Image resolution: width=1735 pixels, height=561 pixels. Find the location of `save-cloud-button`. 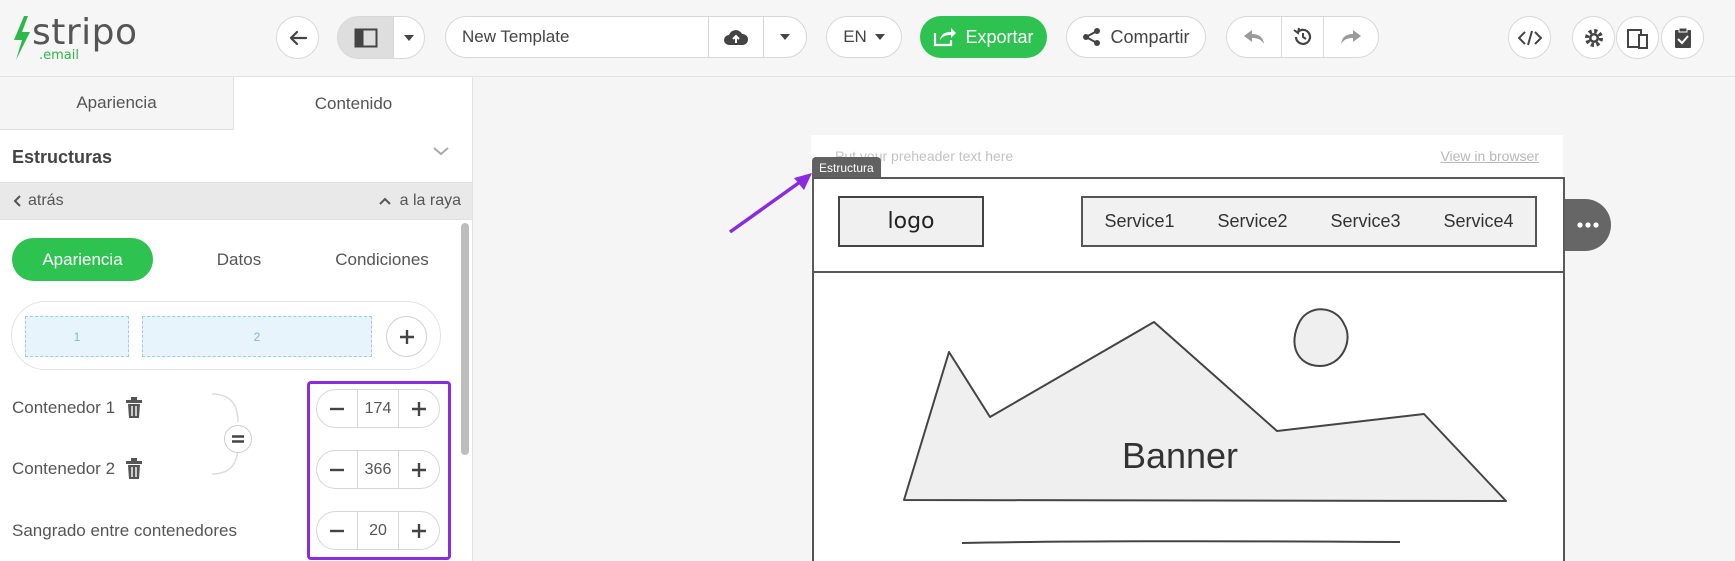

save-cloud-button is located at coordinates (736, 37).